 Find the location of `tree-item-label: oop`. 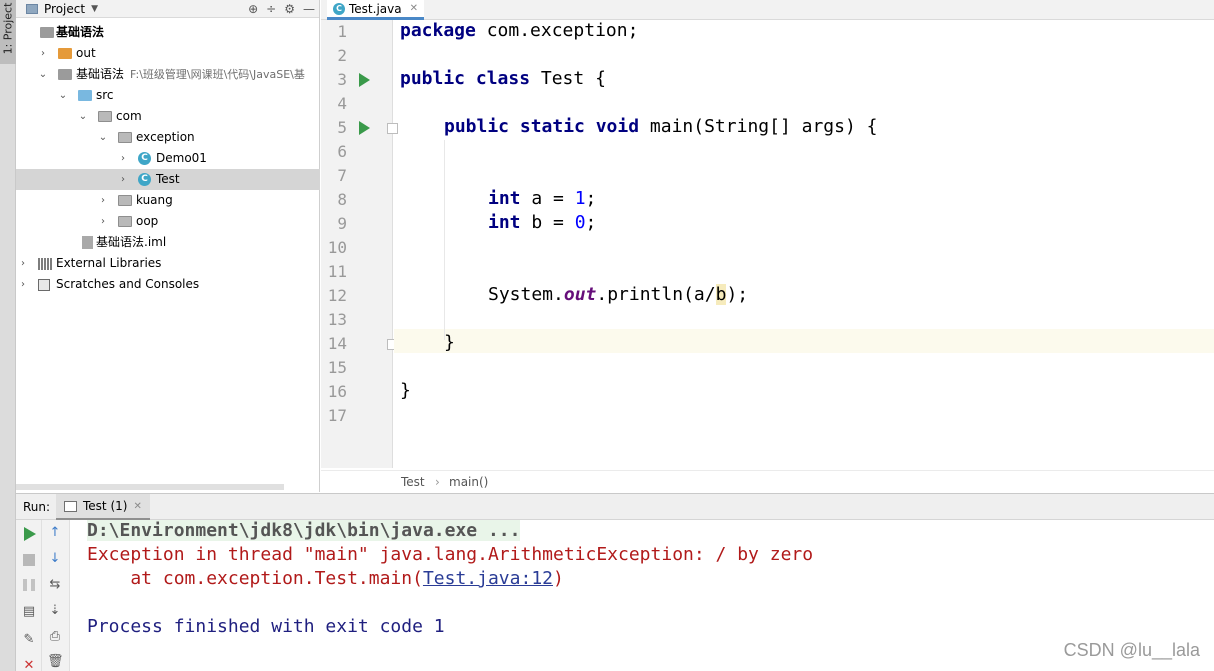

tree-item-label: oop is located at coordinates (147, 221).